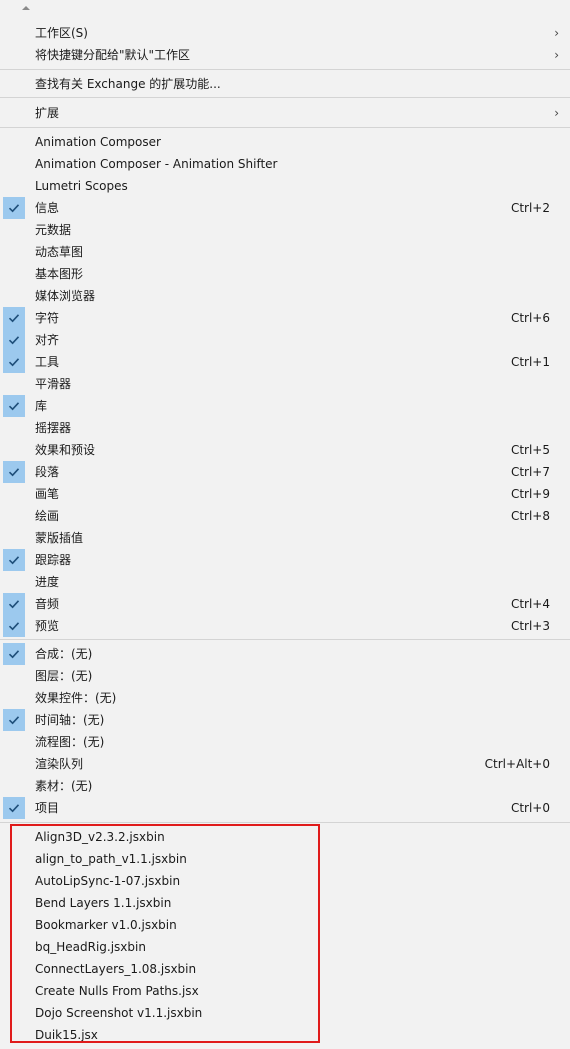 This screenshot has width=570, height=1049. Describe the element at coordinates (47, 516) in the screenshot. I see `menu-item-label: 绘画` at that location.